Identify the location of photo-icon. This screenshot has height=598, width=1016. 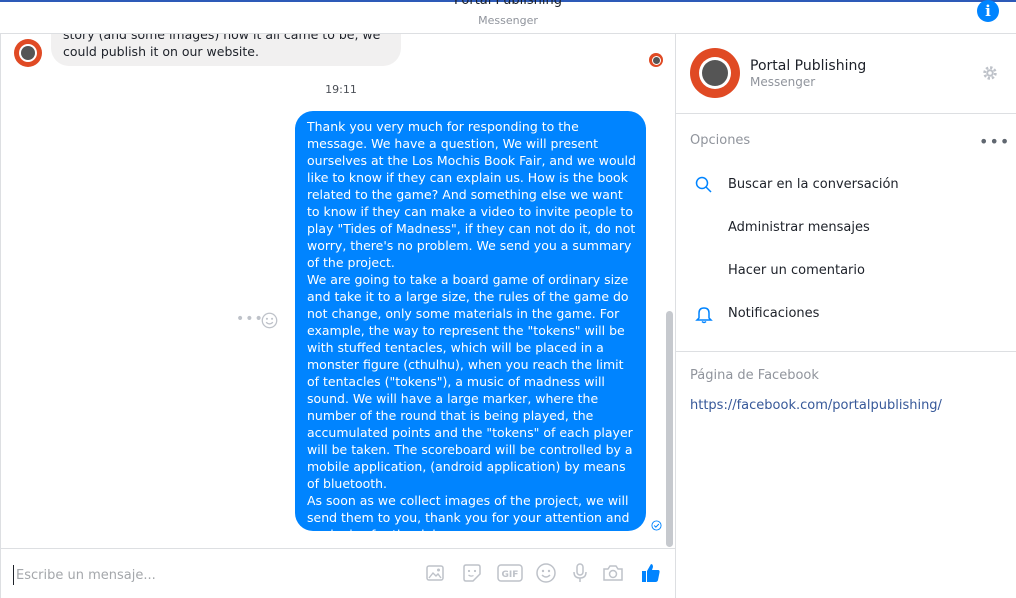
(435, 573).